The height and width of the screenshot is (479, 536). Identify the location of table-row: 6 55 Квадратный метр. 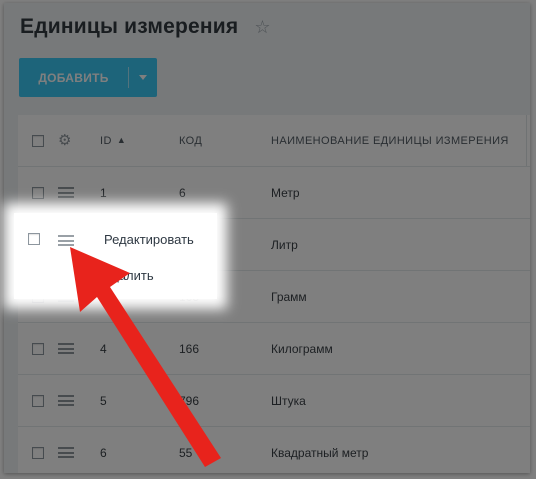
(274, 450).